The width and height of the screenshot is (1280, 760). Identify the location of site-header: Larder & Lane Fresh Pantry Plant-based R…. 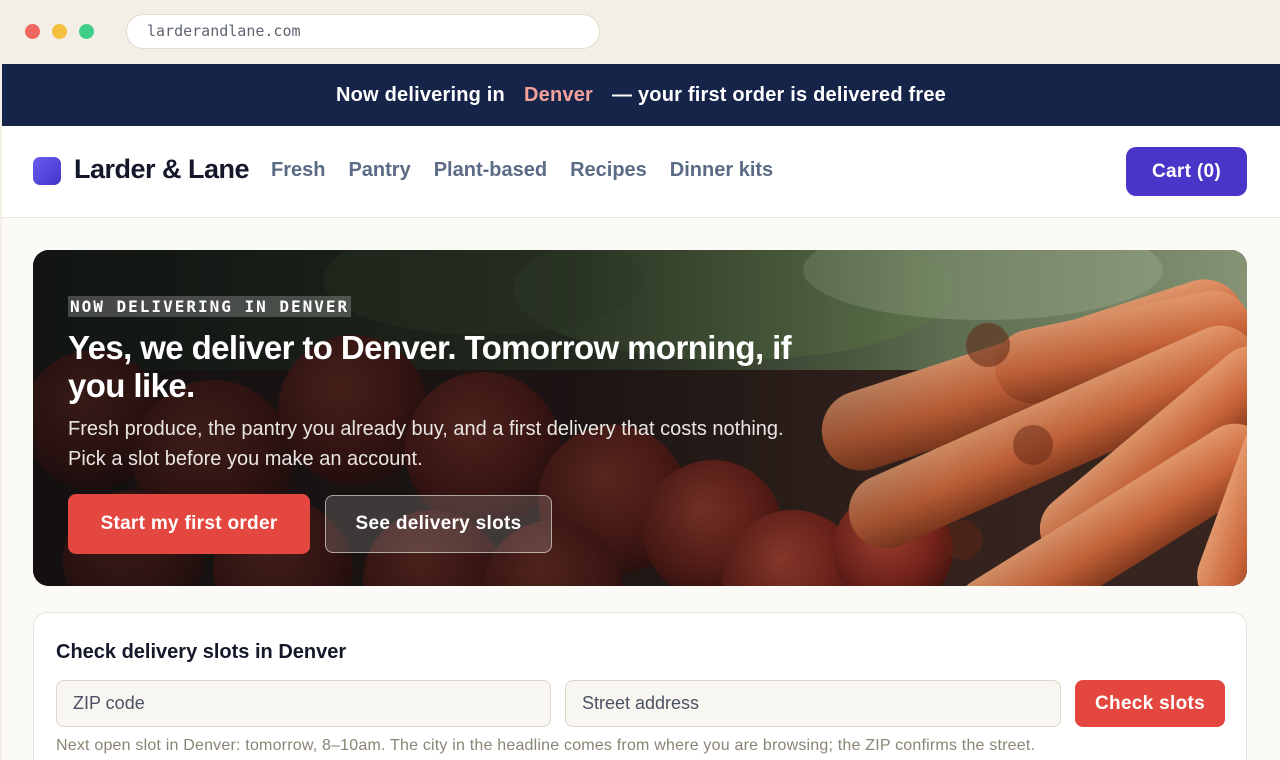
(641, 172).